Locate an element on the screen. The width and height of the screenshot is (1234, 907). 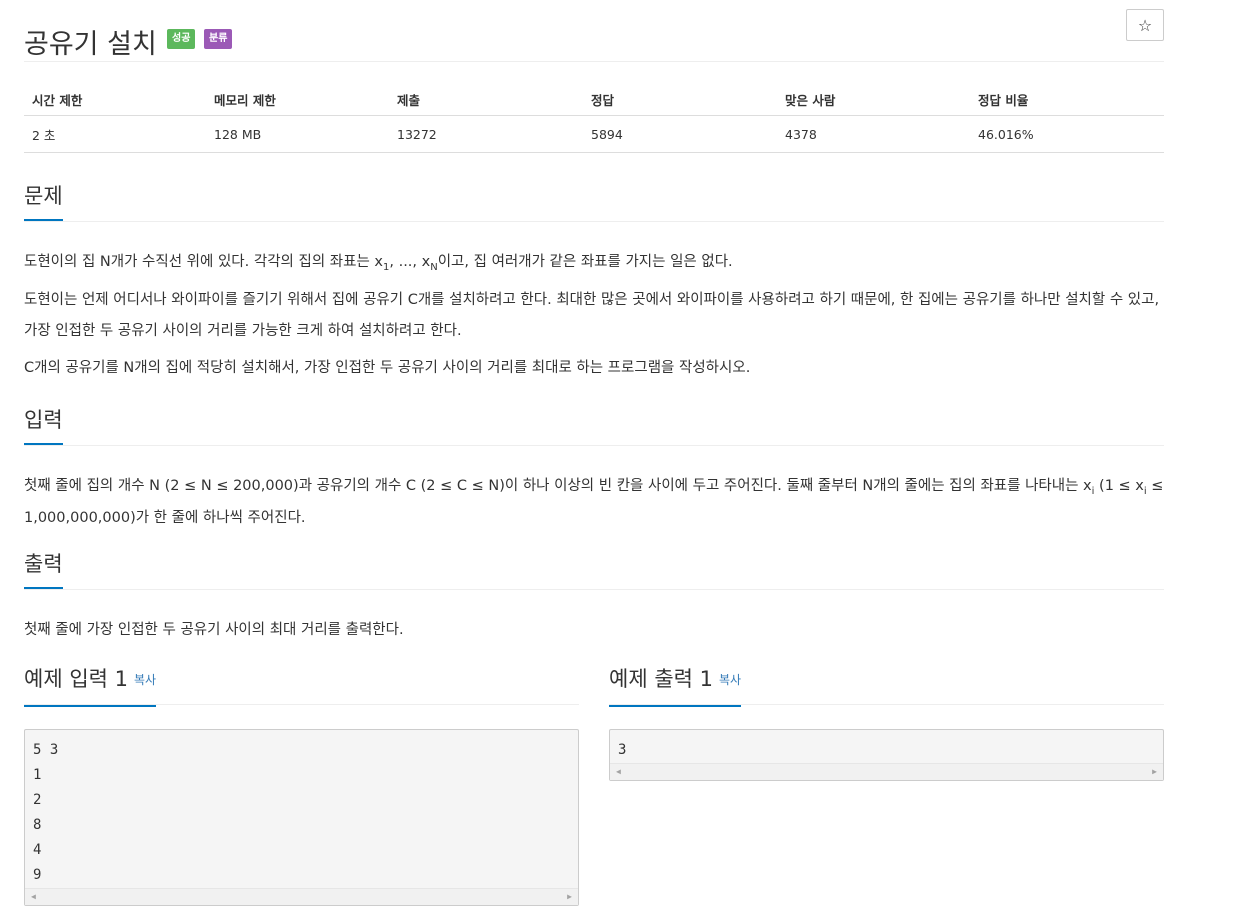
value-memory-limit: 128 MB is located at coordinates (297, 134).